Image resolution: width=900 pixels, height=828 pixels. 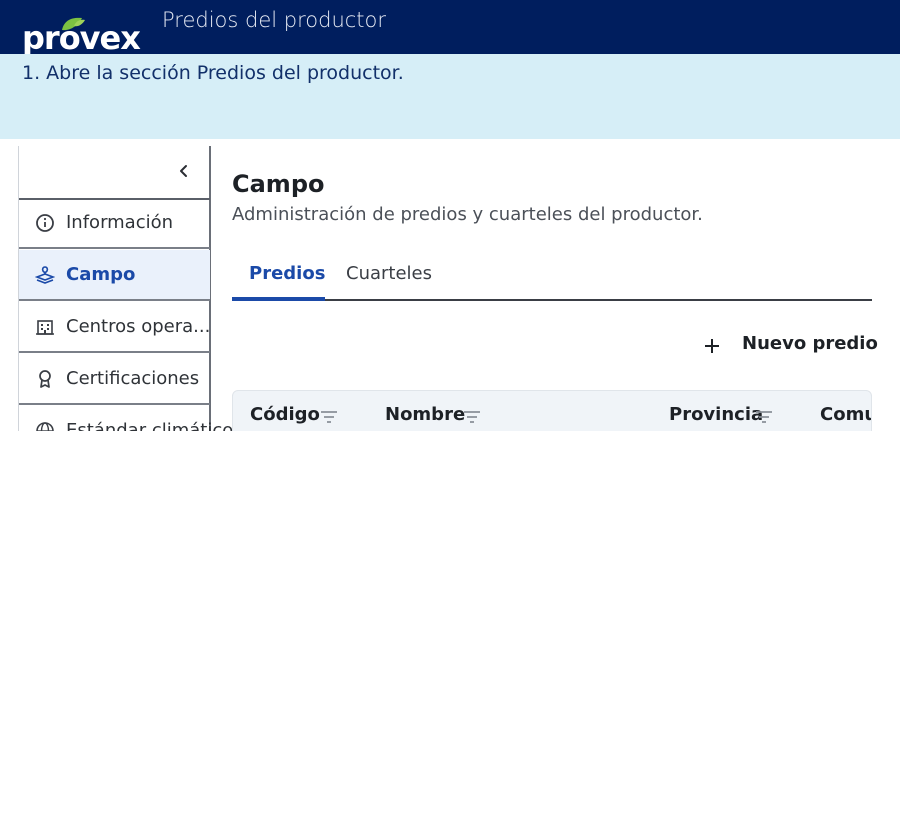 What do you see at coordinates (45, 327) in the screenshot?
I see `building-icon` at bounding box center [45, 327].